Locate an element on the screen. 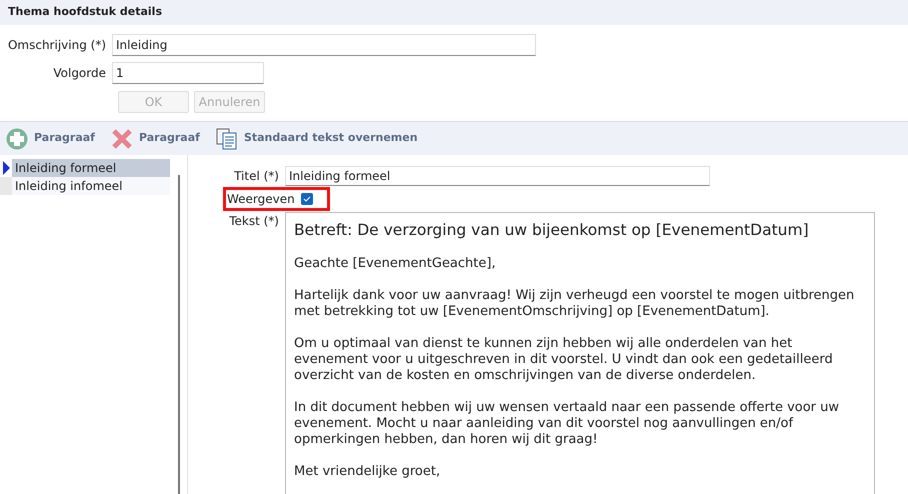 This screenshot has width=908, height=494. list-item: Inleiding formeel is located at coordinates (91, 168).